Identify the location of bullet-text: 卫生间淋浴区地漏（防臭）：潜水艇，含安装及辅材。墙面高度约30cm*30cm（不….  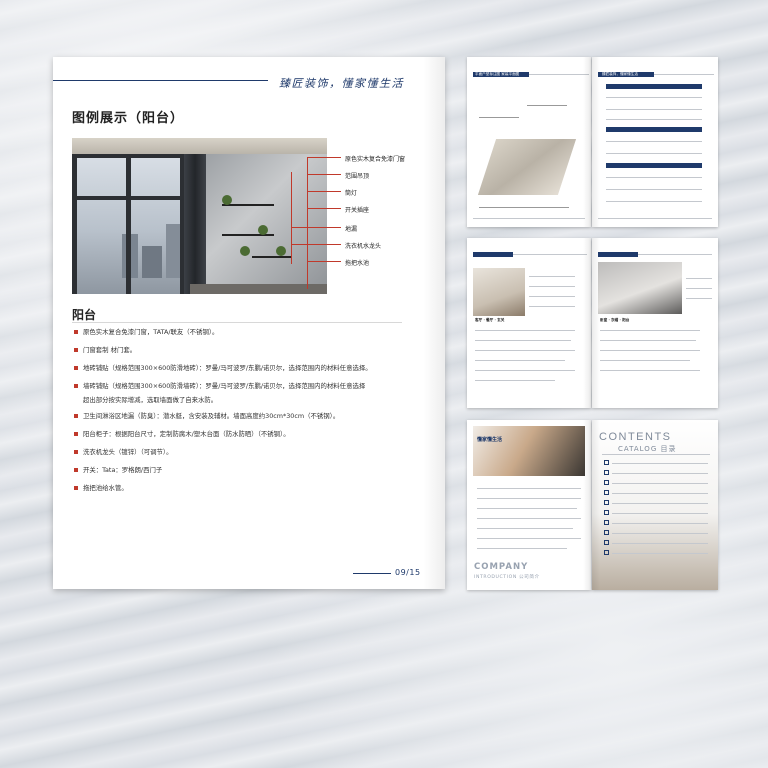
(211, 416).